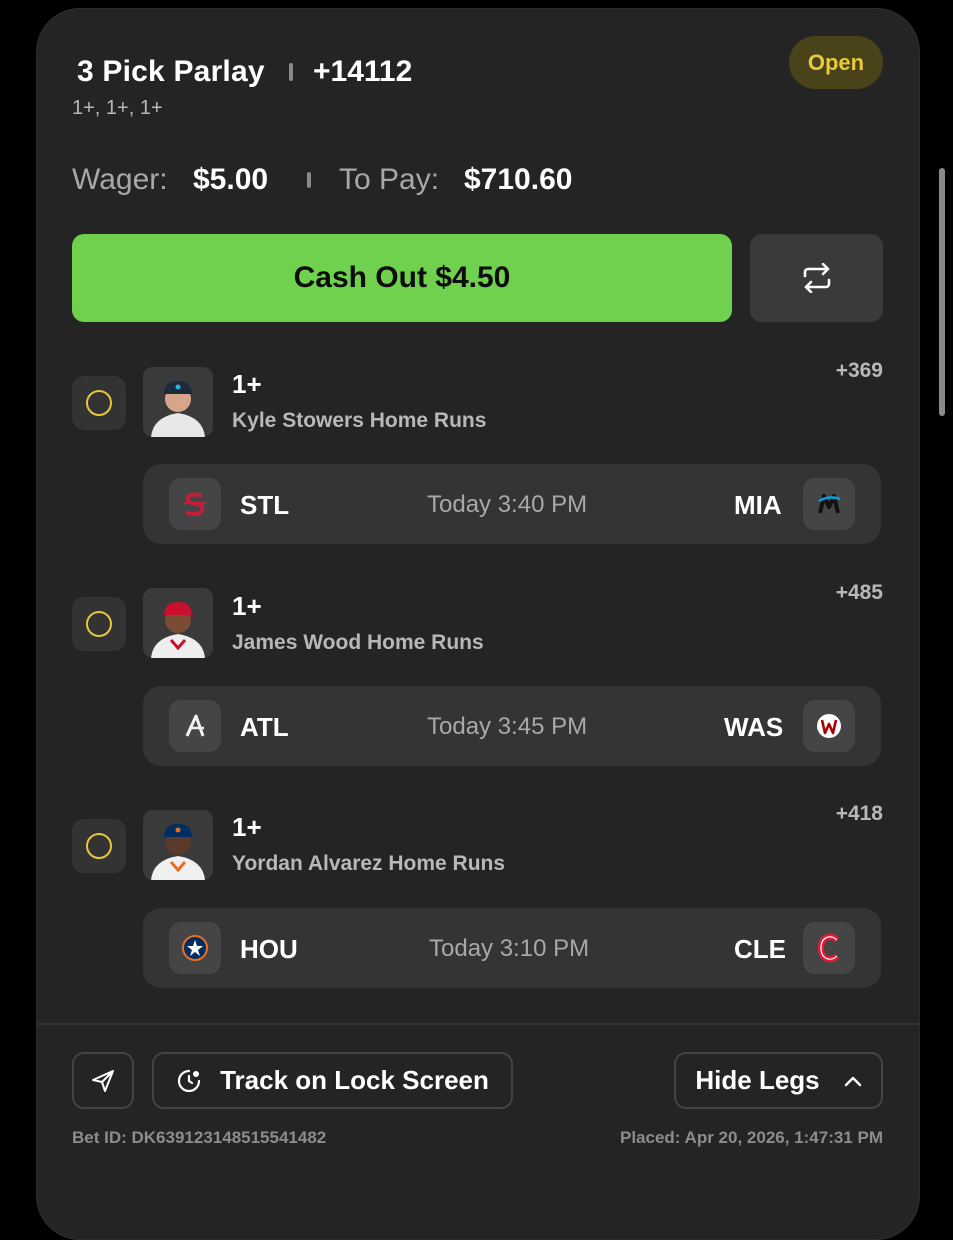 This screenshot has height=1240, width=953. What do you see at coordinates (859, 370) in the screenshot?
I see `leg-odds: +369` at bounding box center [859, 370].